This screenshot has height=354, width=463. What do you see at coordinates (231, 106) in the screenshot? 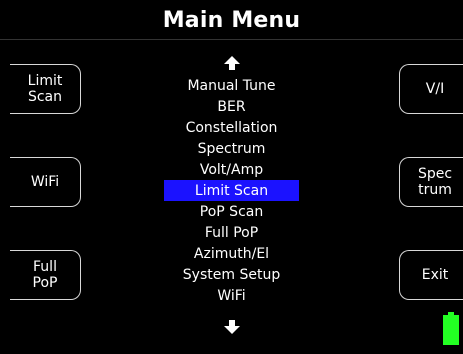
I see `menu-item-ber: BER` at bounding box center [231, 106].